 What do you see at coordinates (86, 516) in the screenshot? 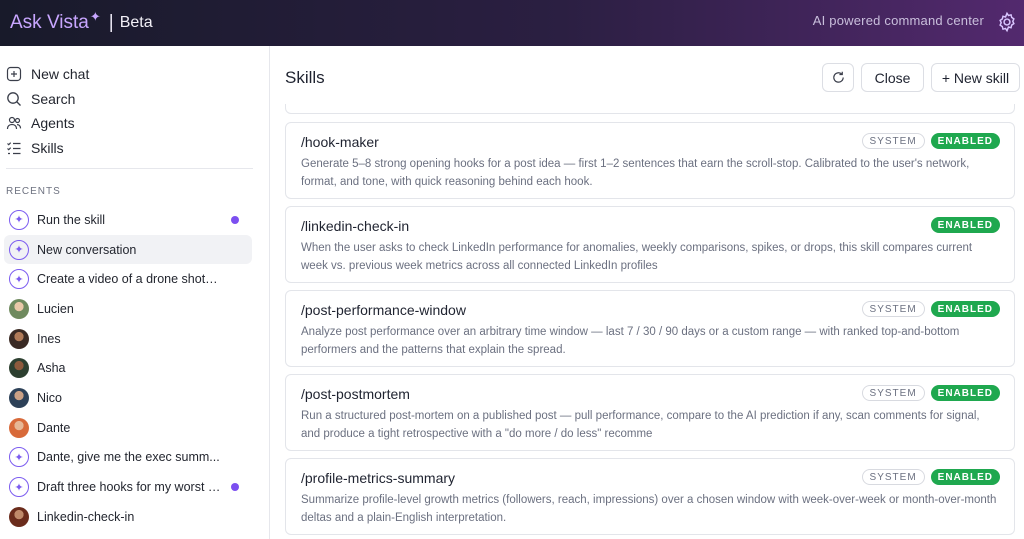
I see `recent-item-label: Linkedin-check-in` at bounding box center [86, 516].